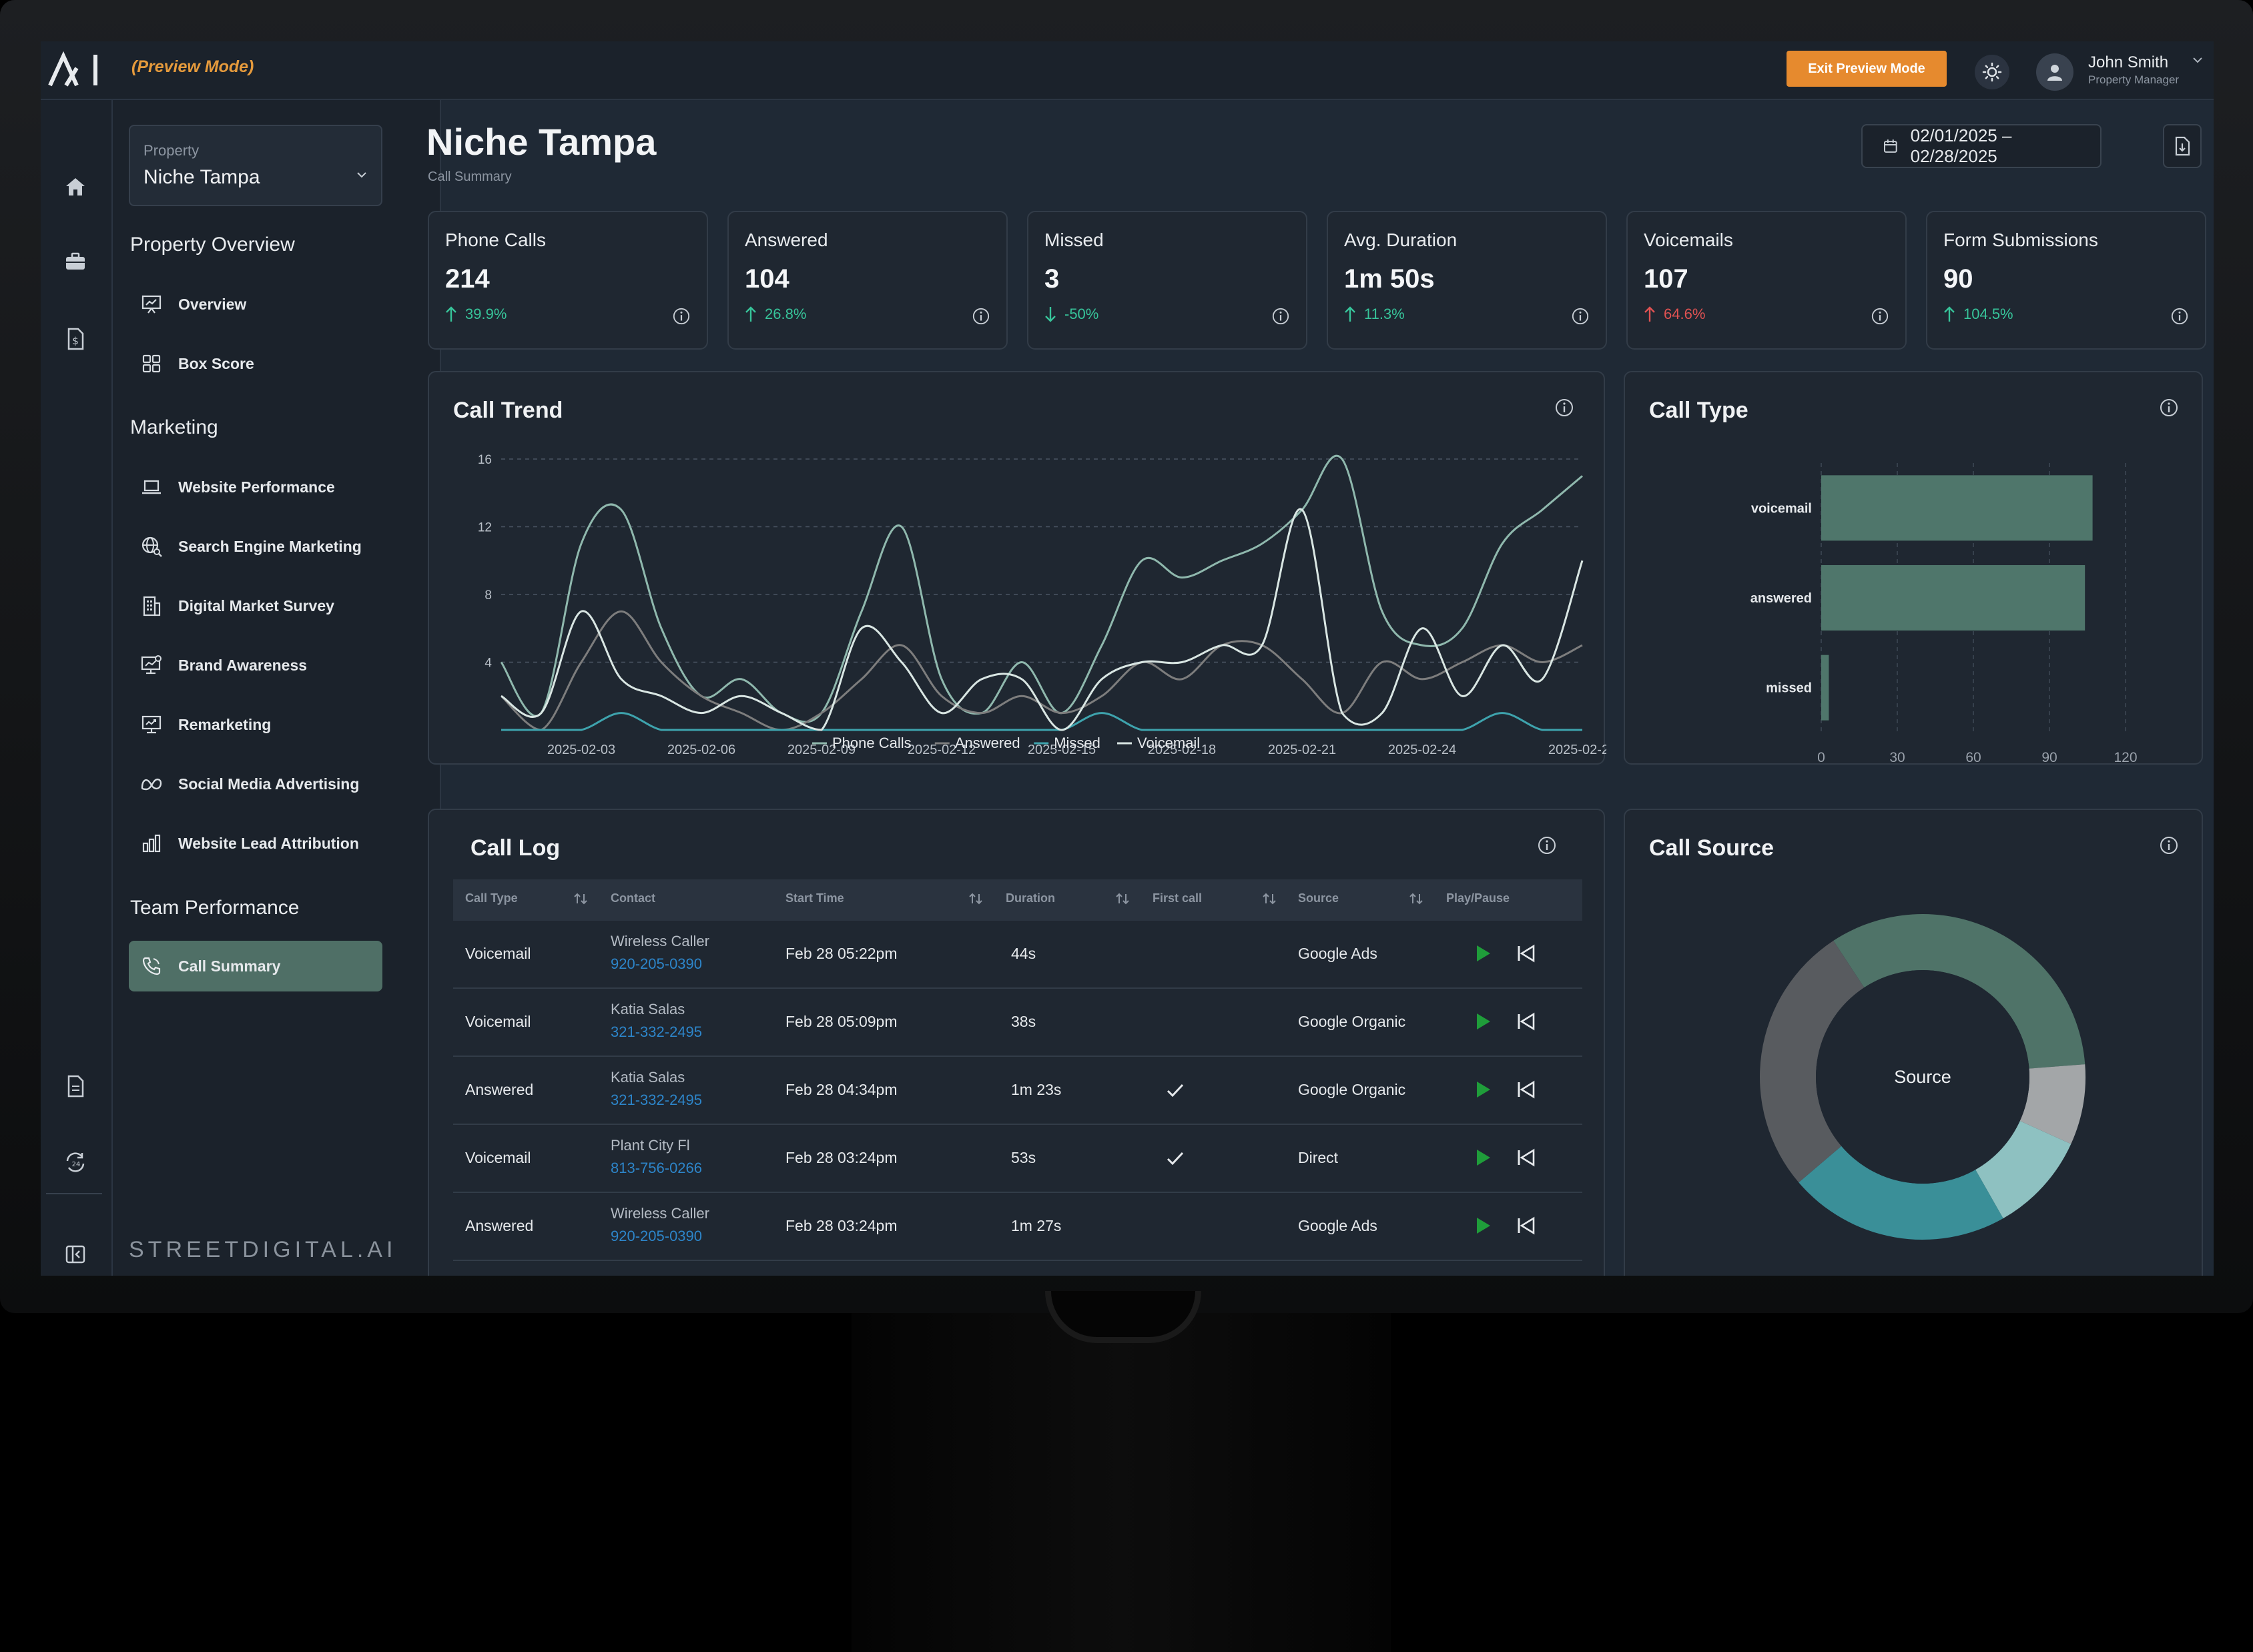 The image size is (2253, 1652). Describe the element at coordinates (1036, 1089) in the screenshot. I see `cell-duration: 1m 23s` at that location.